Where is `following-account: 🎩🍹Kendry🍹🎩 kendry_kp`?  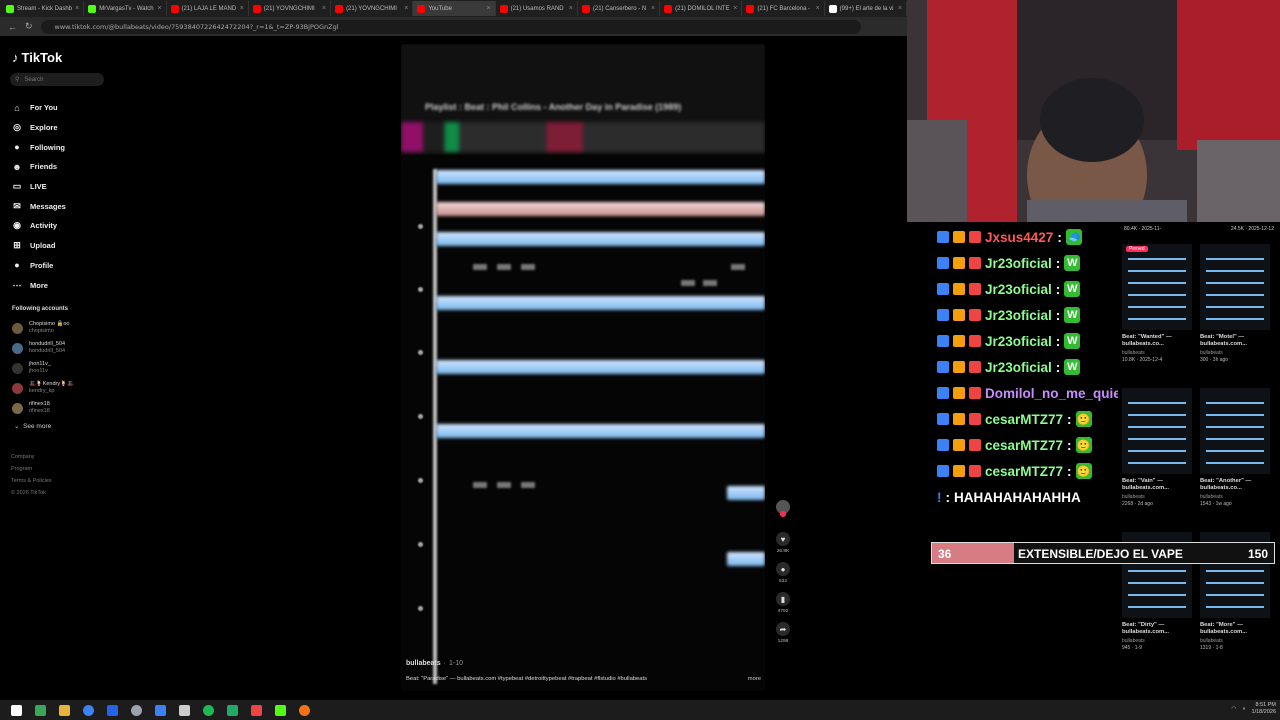
following-account: 🎩🍹Kendry🍹🎩 kendry_kp is located at coordinates (67, 388).